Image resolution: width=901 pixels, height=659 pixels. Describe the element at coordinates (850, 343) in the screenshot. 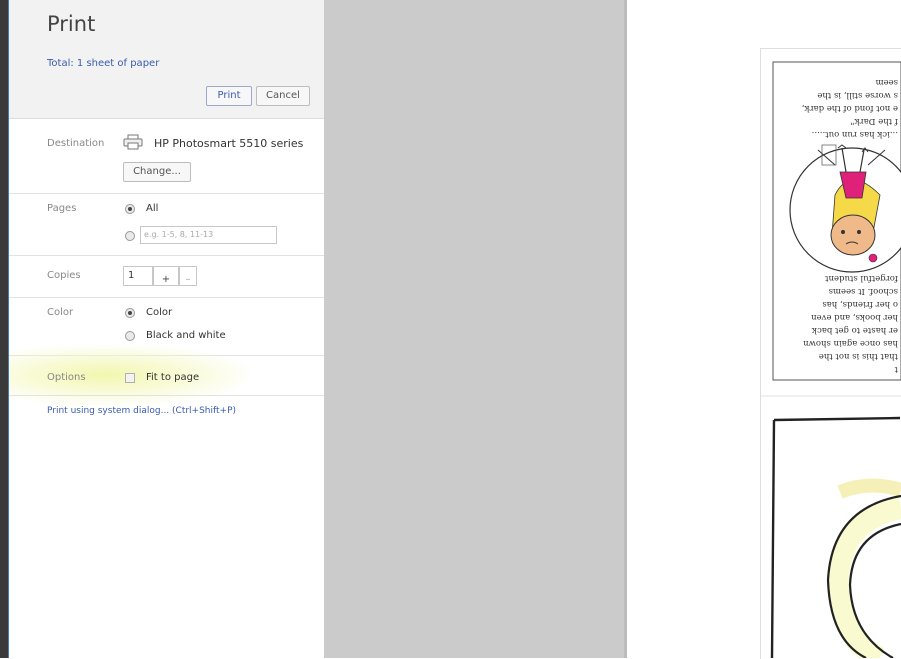

I see `preview-text-line-8: has once again shown` at that location.